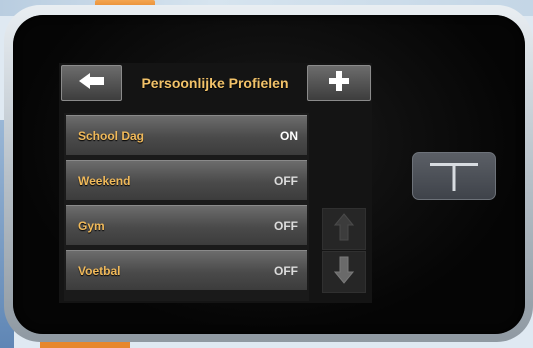 The height and width of the screenshot is (348, 533). I want to click on page-title: Persoonlijke Profielen, so click(215, 83).